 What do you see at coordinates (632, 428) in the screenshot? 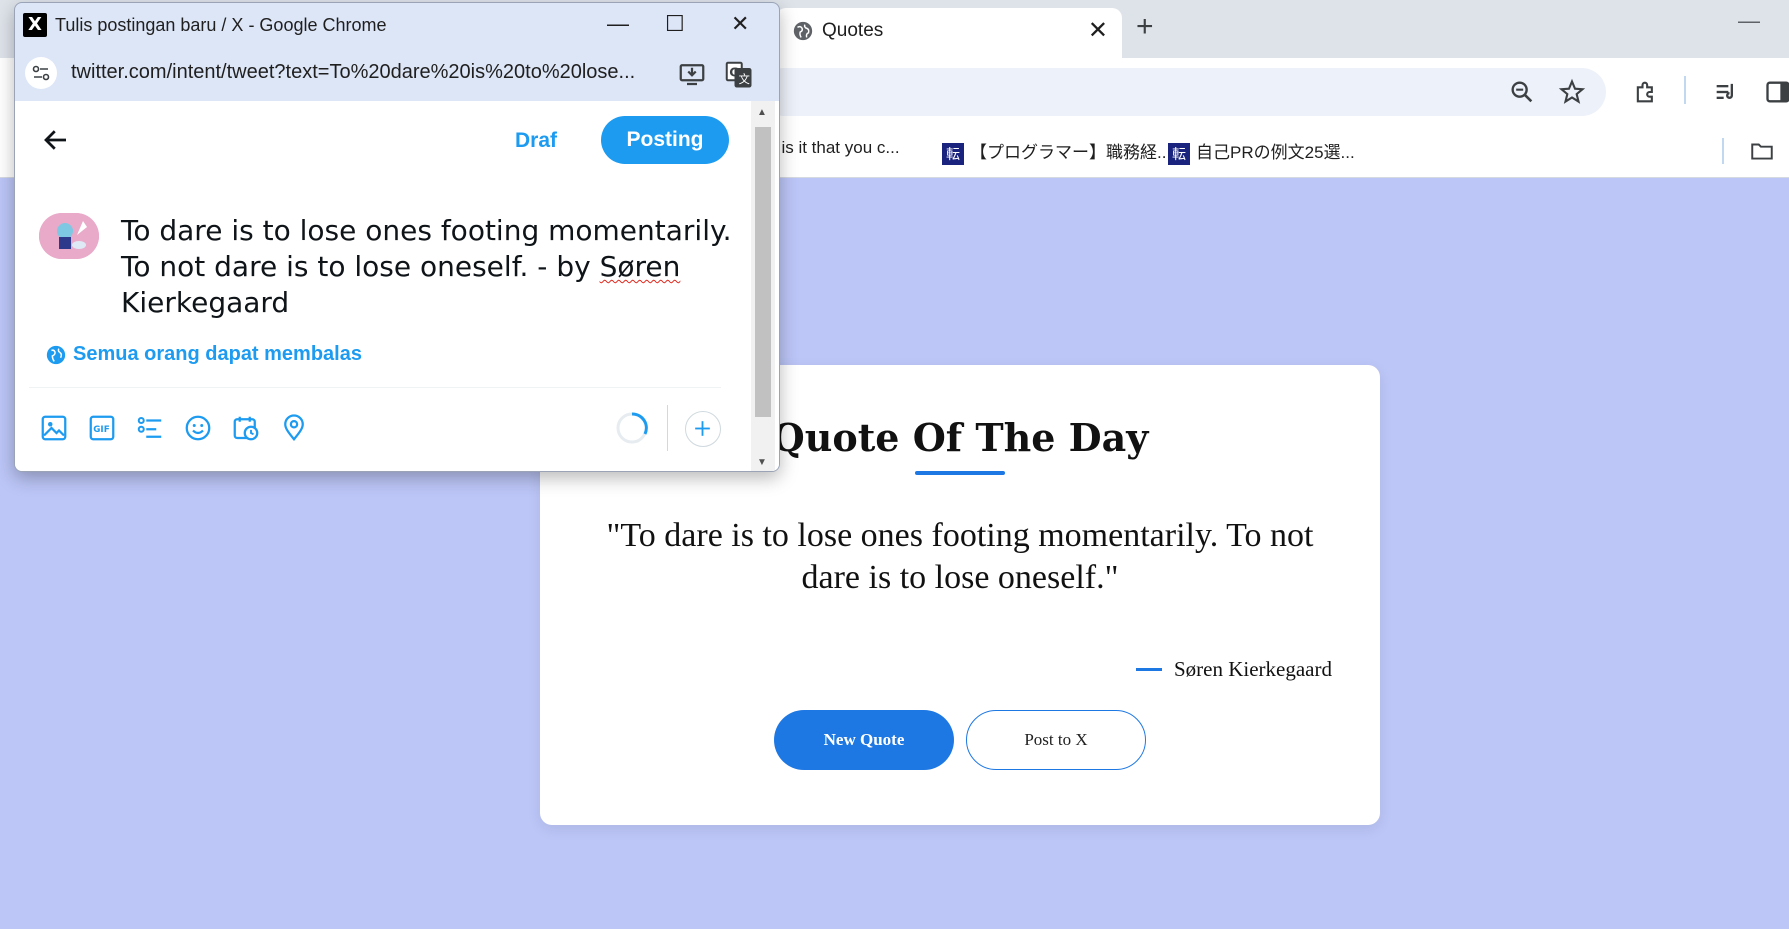
I see `character-count-ring` at bounding box center [632, 428].